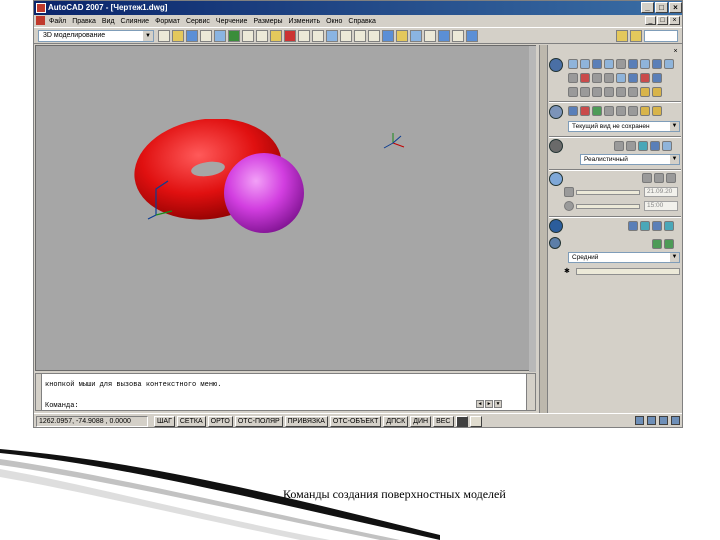 The height and width of the screenshot is (540, 720). I want to click on light-list-icon, so click(647, 178).